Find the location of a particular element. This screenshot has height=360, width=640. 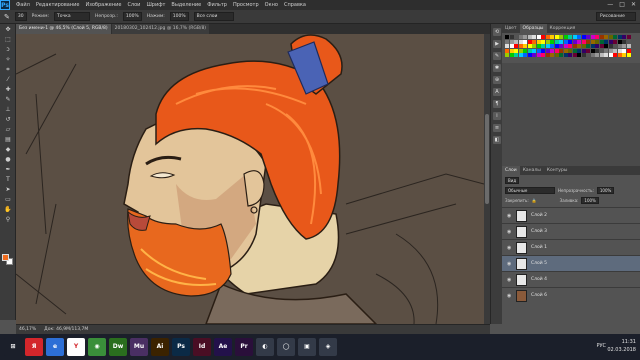

move-tool-icon: ✥ is located at coordinates (8, 29).